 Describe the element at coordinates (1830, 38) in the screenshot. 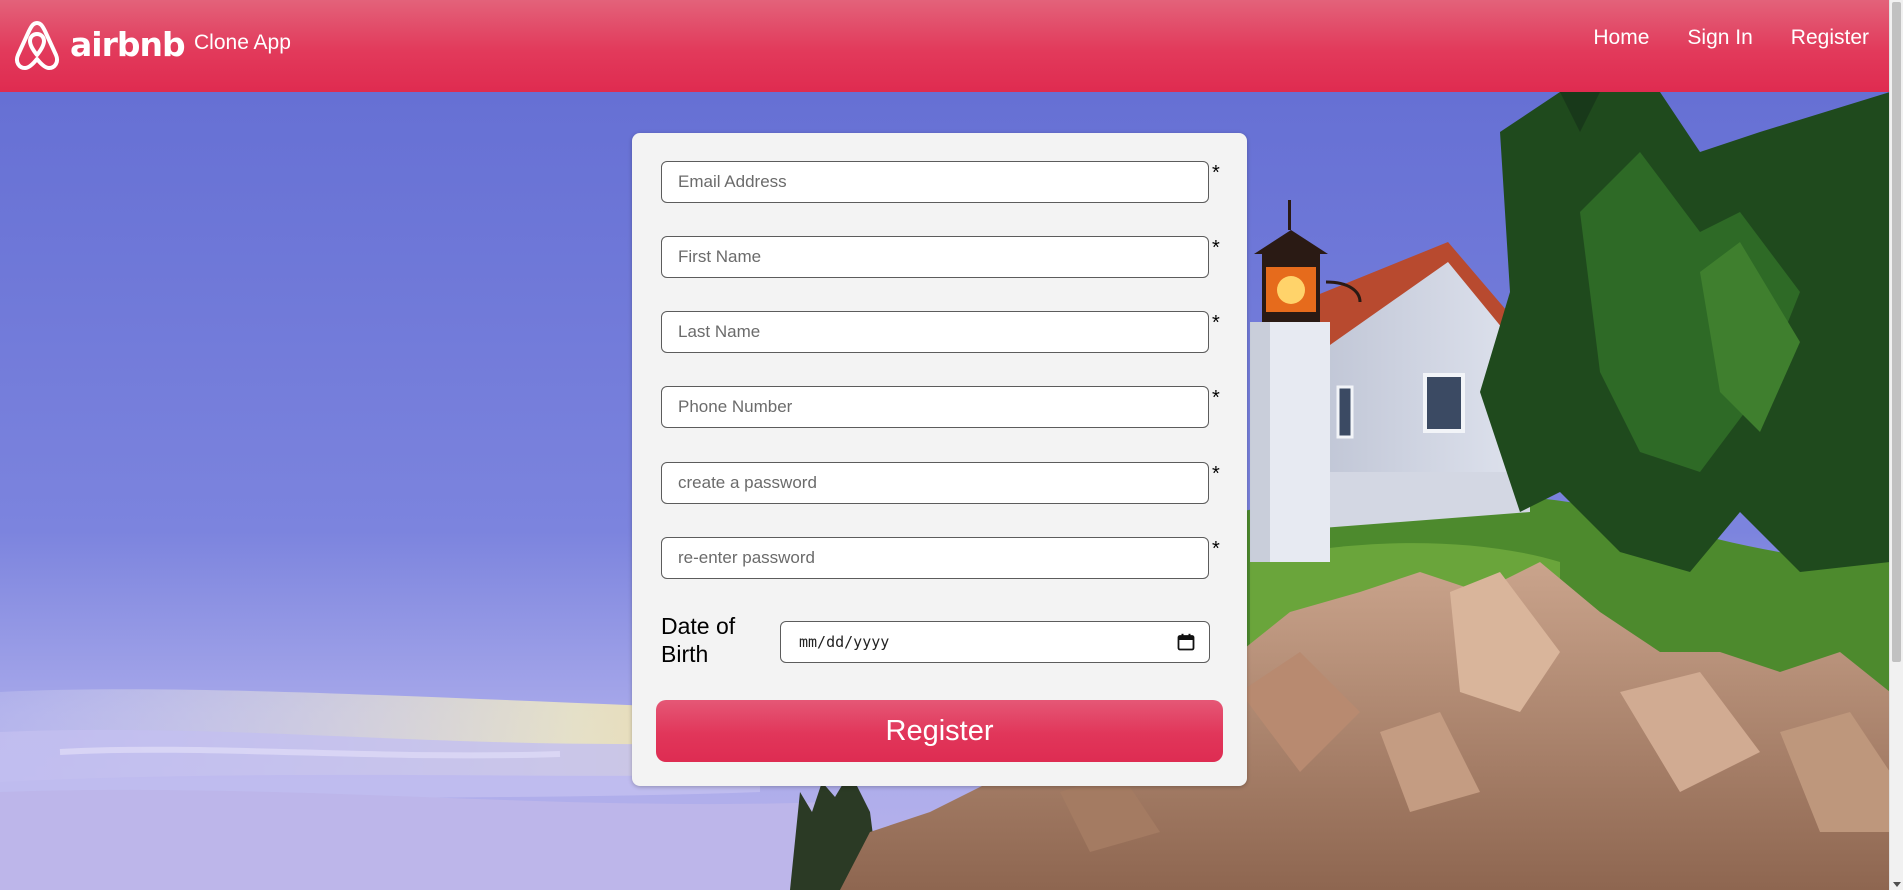

I see `nav-register-link: Register` at that location.